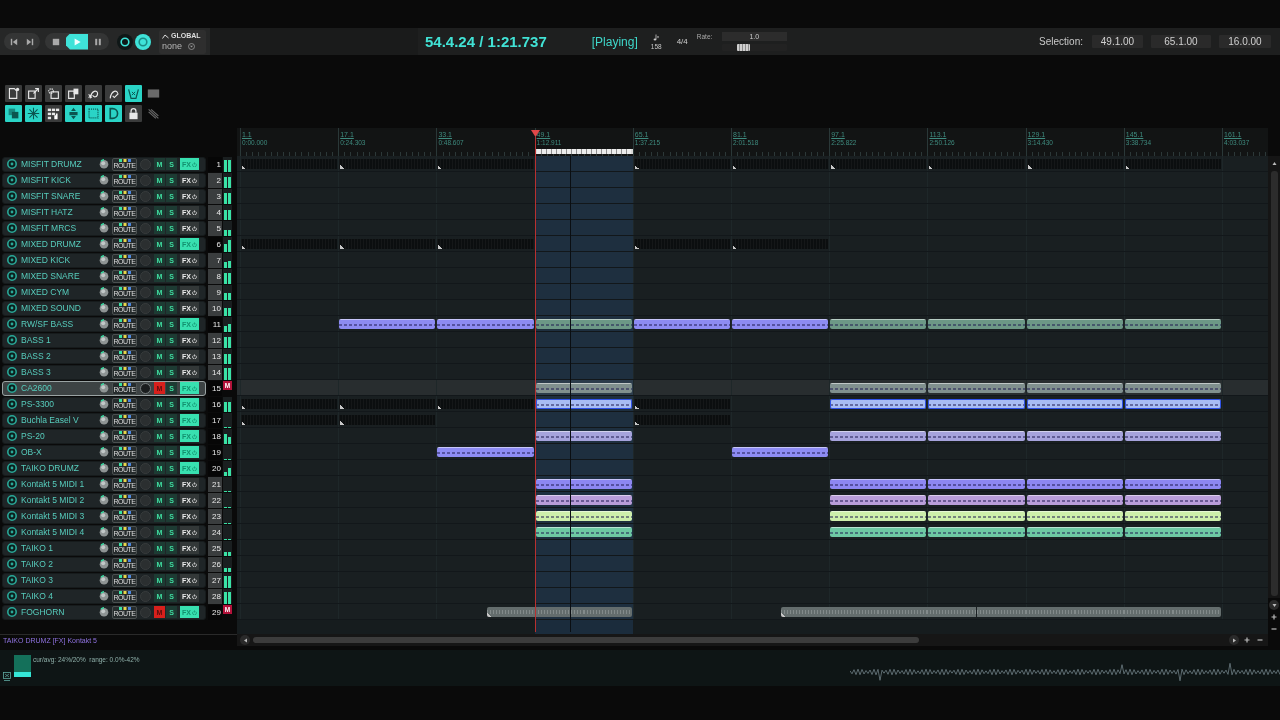 The height and width of the screenshot is (720, 1280). Describe the element at coordinates (586, 640) in the screenshot. I see `scrollbar-thumb` at that location.